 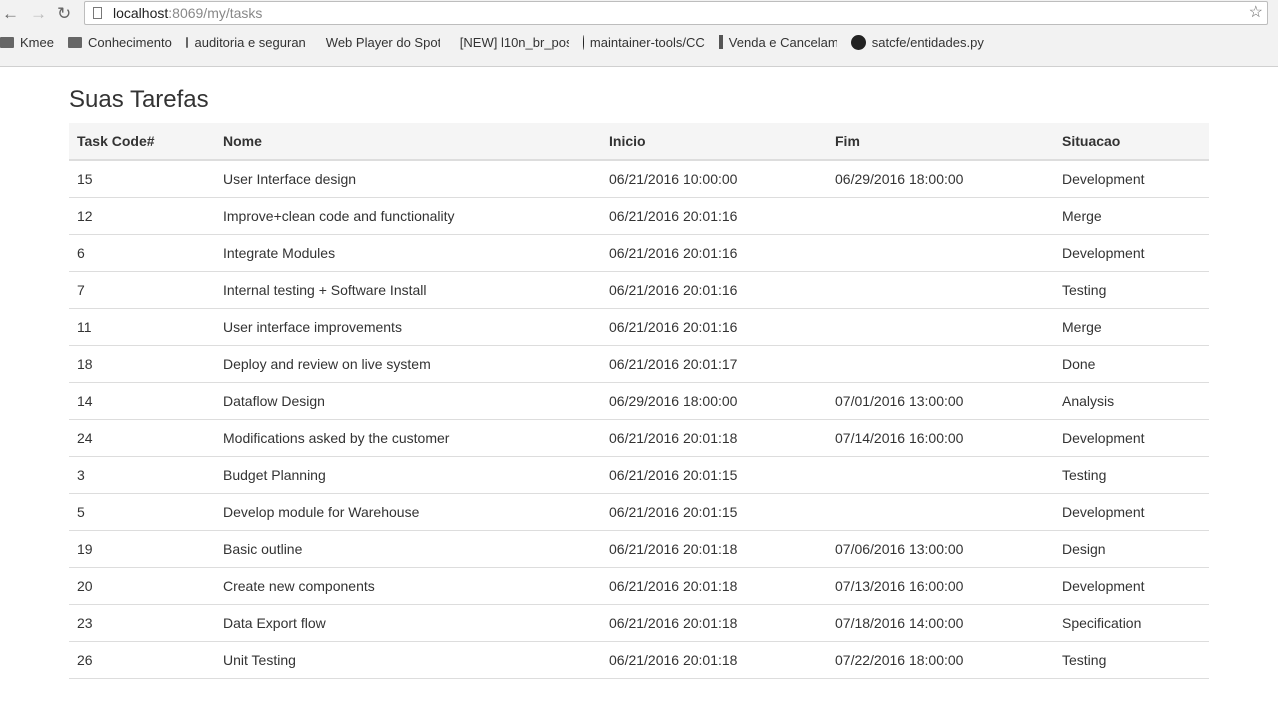 I want to click on bookmark-item: auditoria e seguran, so click(x=245, y=42).